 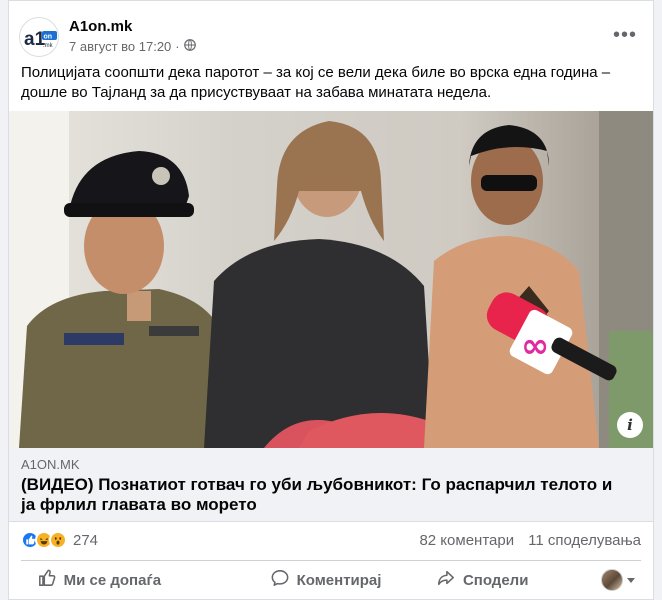 What do you see at coordinates (446, 580) in the screenshot?
I see `share-icon` at bounding box center [446, 580].